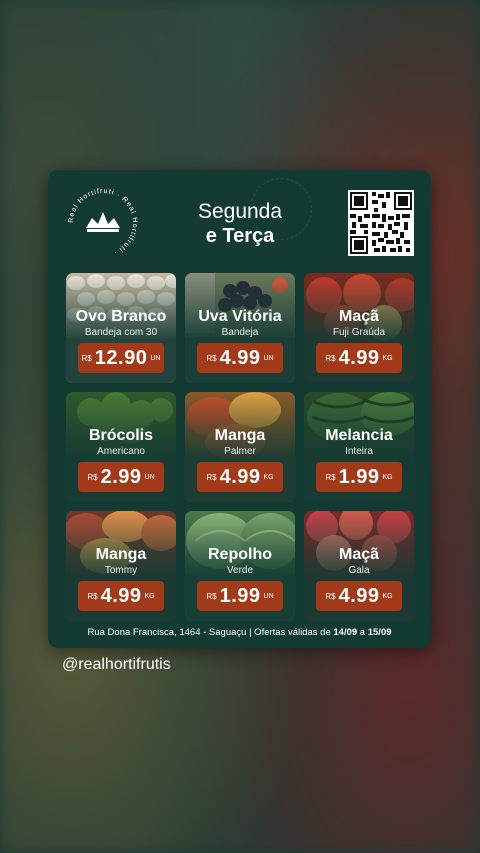  I want to click on date-from: 14/09, so click(345, 632).